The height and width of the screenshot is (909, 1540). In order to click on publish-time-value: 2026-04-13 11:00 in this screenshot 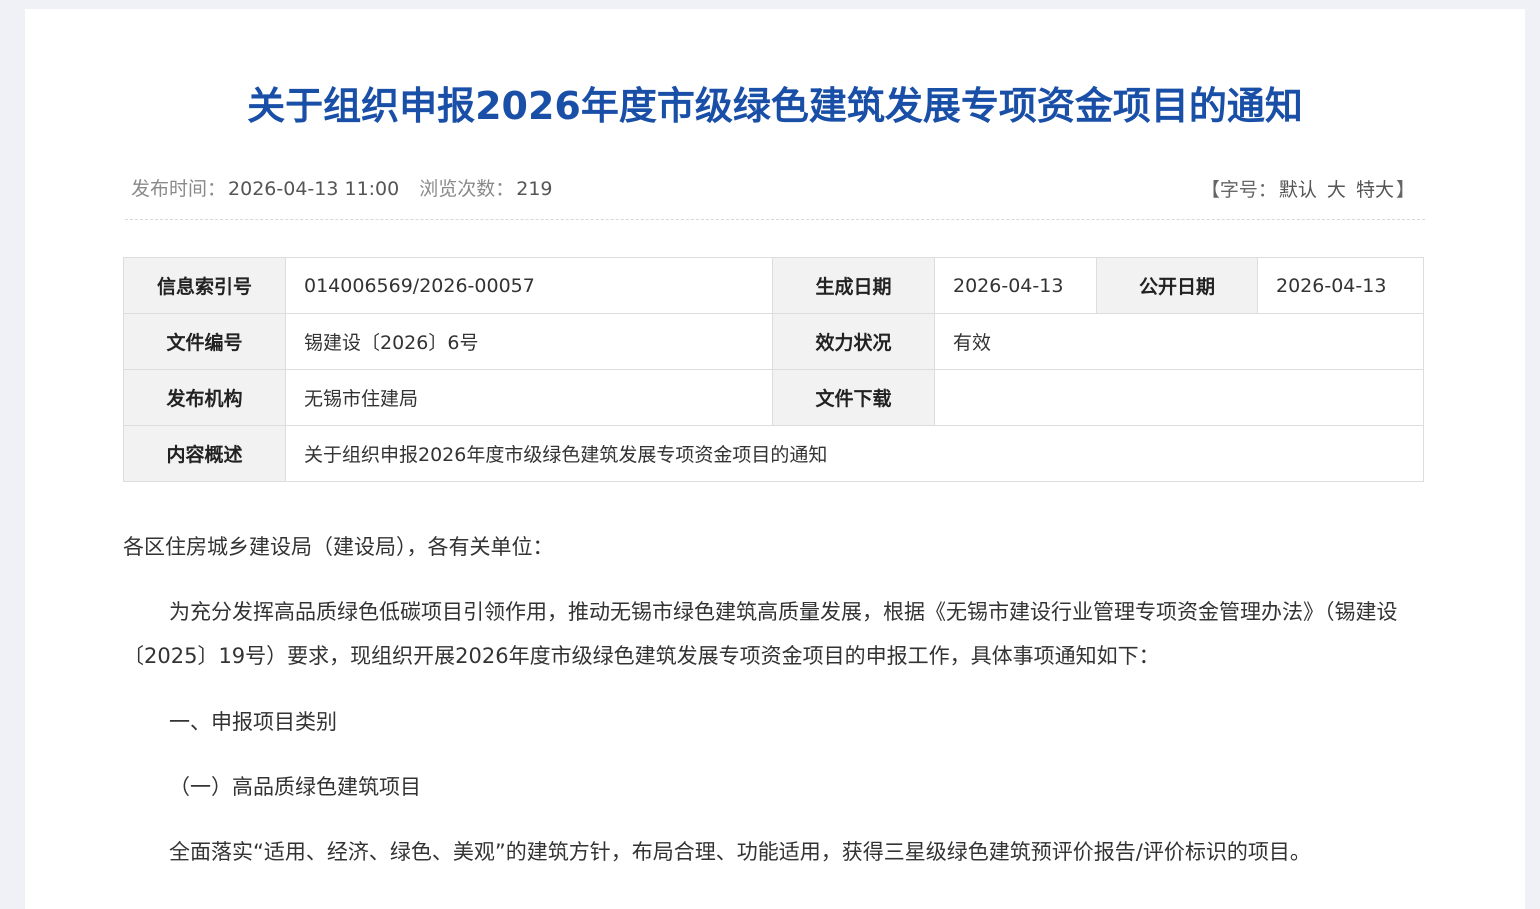, I will do `click(314, 189)`.